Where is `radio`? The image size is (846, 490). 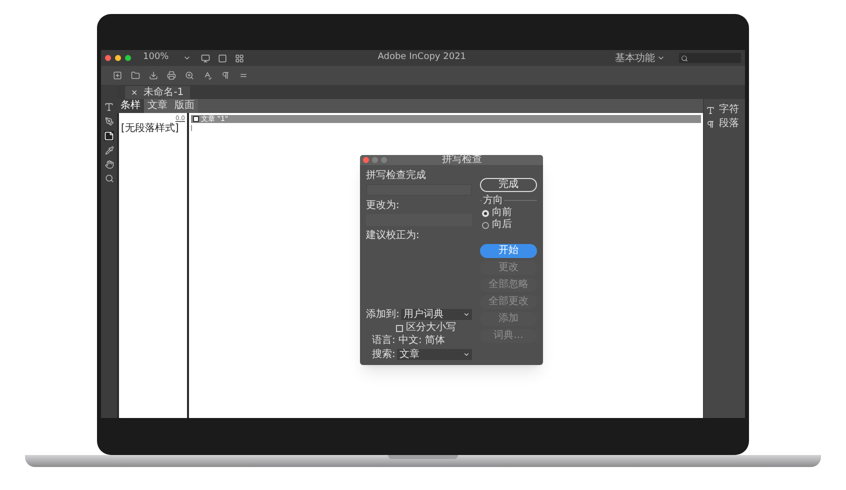 radio is located at coordinates (485, 225).